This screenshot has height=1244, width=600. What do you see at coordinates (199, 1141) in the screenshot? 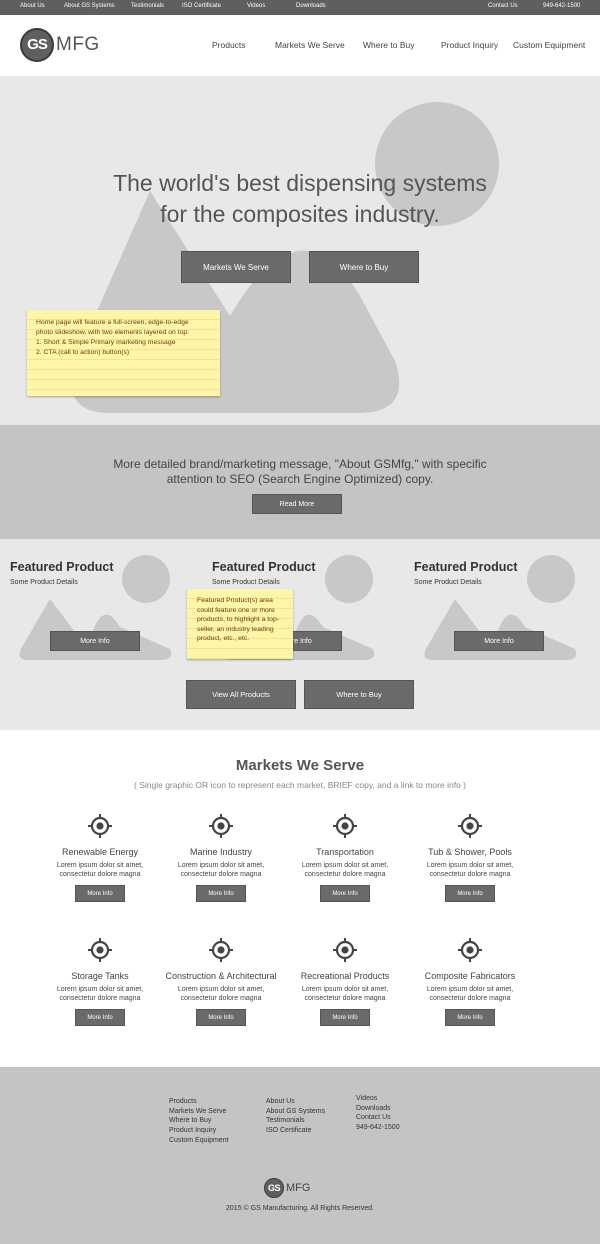
I see `footer-link-custom-equipment: Custom Equipment` at bounding box center [199, 1141].